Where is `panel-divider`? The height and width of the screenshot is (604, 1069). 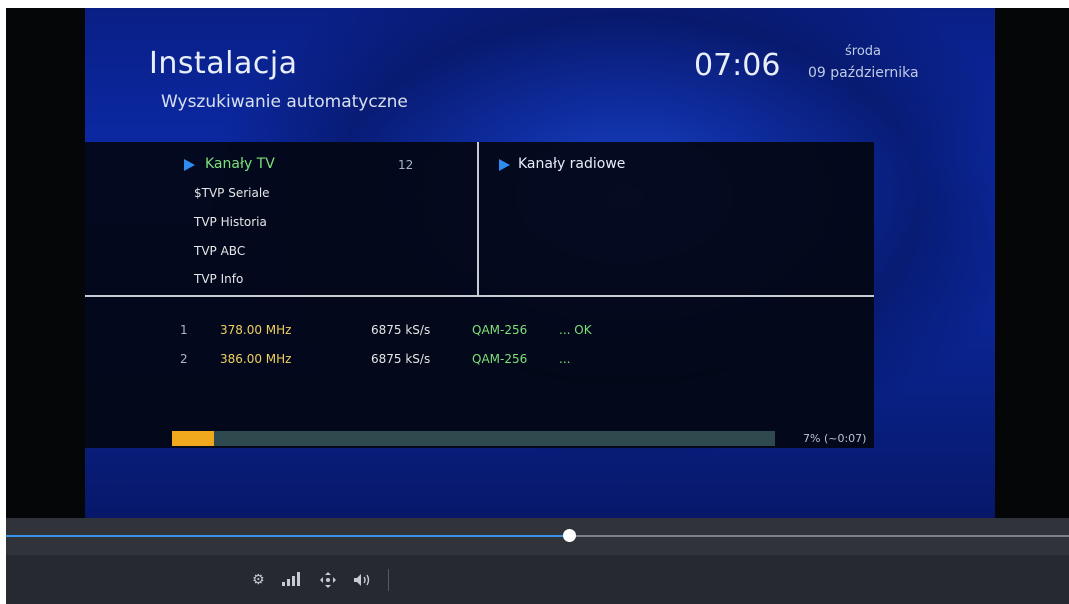
panel-divider is located at coordinates (478, 219).